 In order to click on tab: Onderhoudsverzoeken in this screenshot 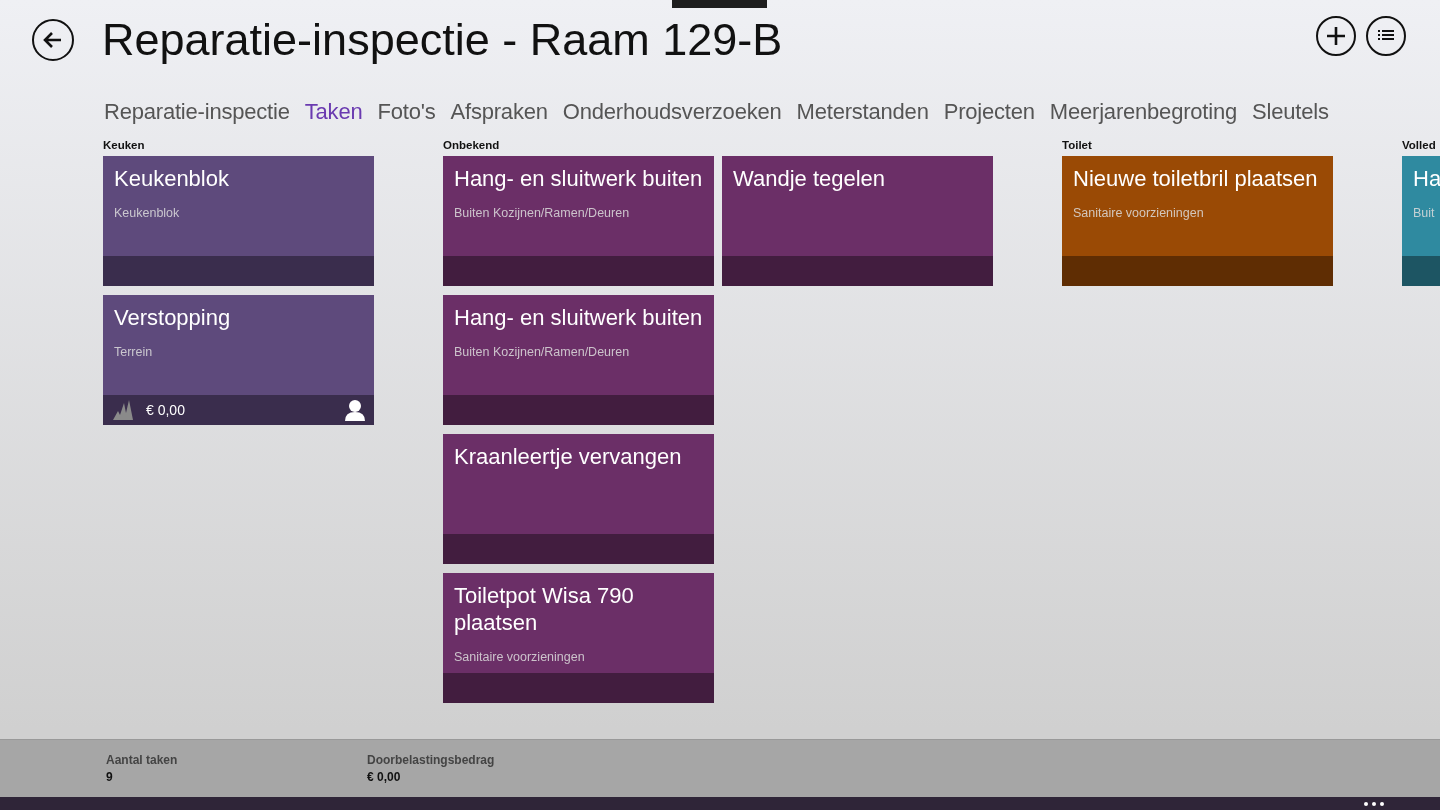, I will do `click(672, 112)`.